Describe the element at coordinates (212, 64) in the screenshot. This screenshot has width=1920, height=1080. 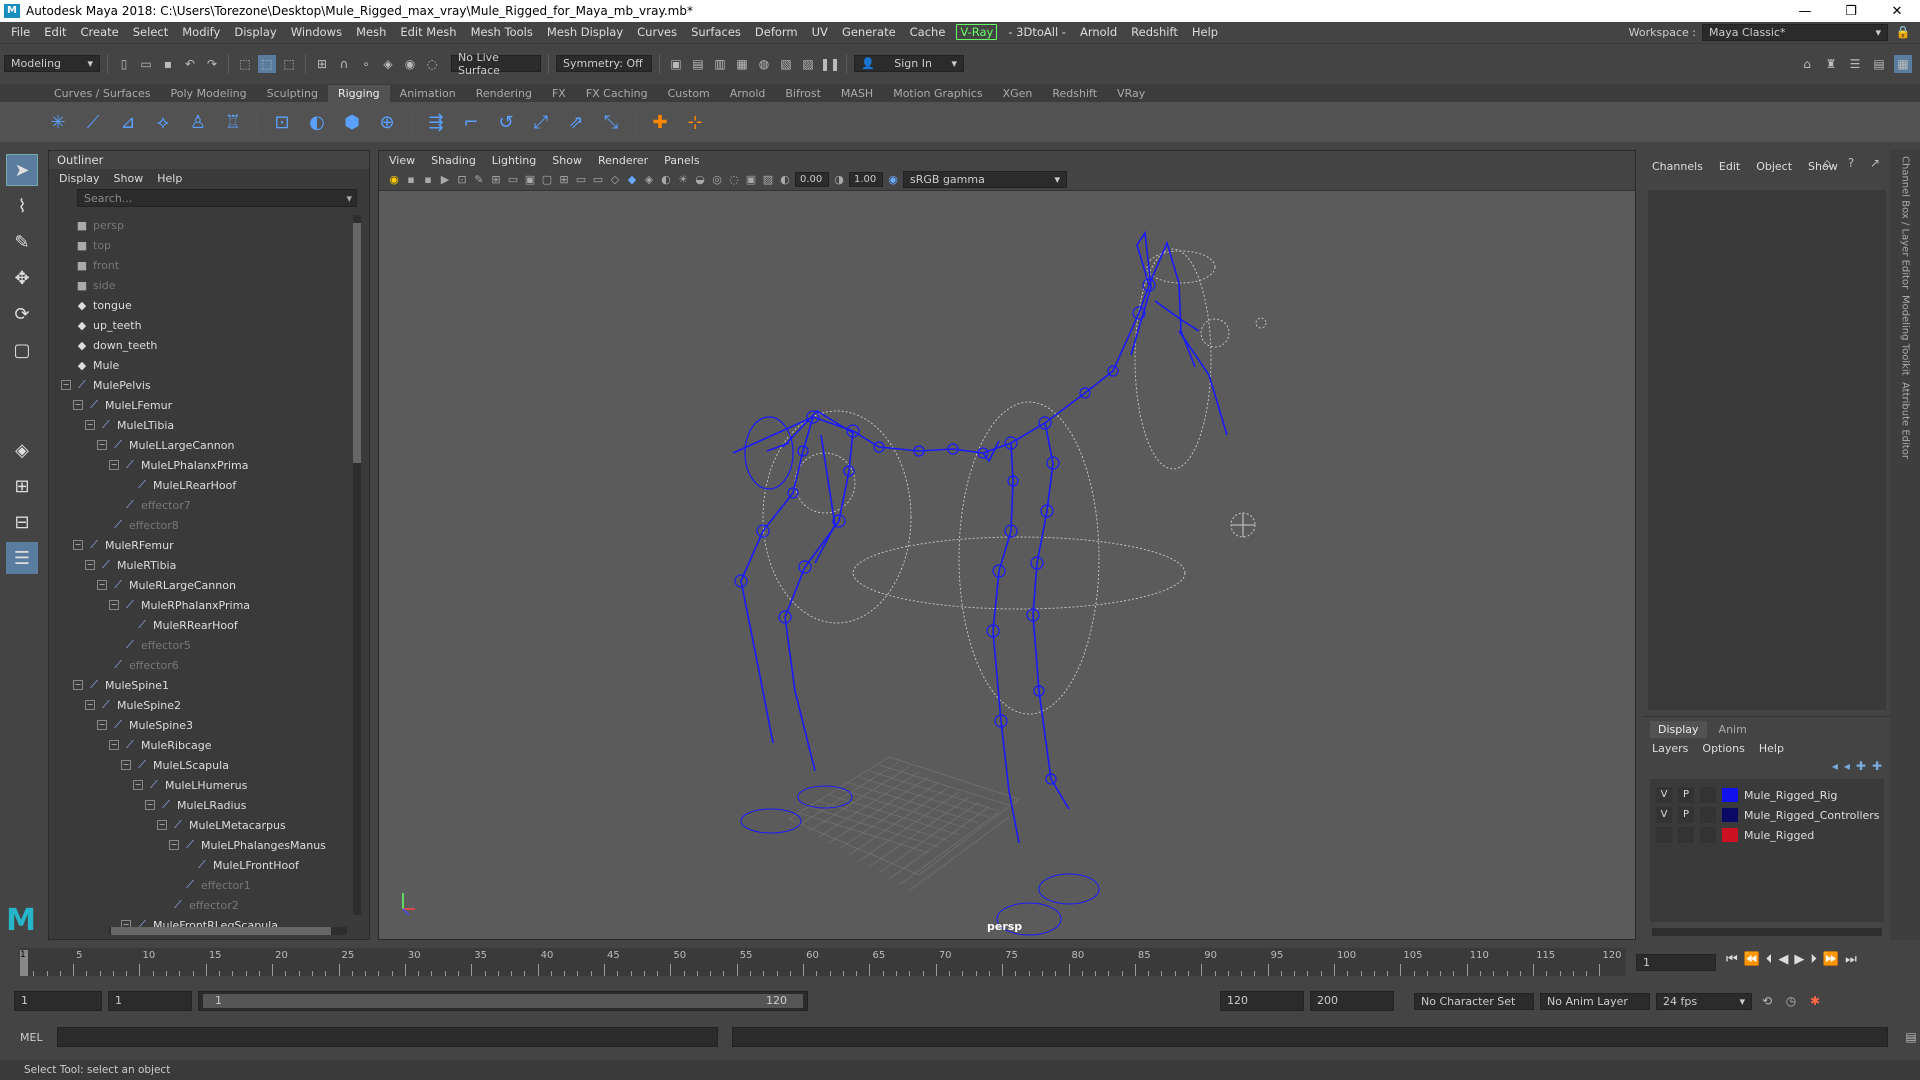
I see `redo-icon: ↷` at that location.